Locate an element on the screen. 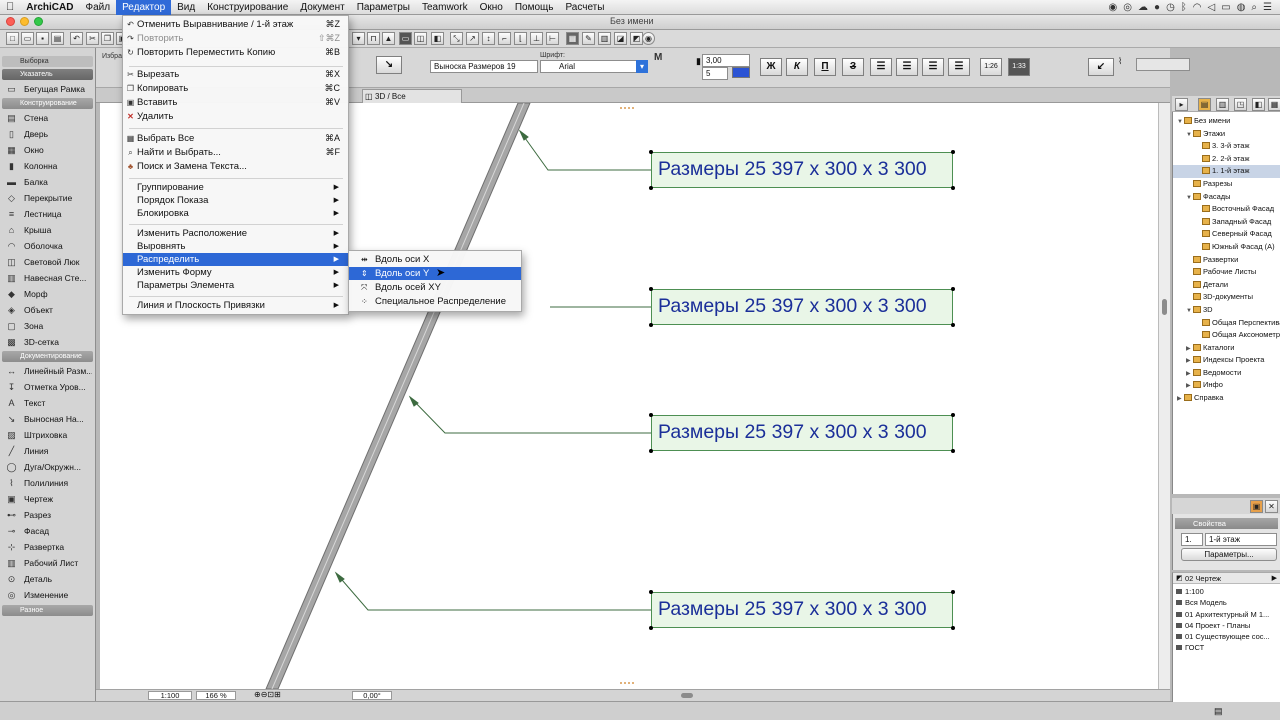 This screenshot has width=1280, height=720. pen-icon: ▮ is located at coordinates (698, 61).